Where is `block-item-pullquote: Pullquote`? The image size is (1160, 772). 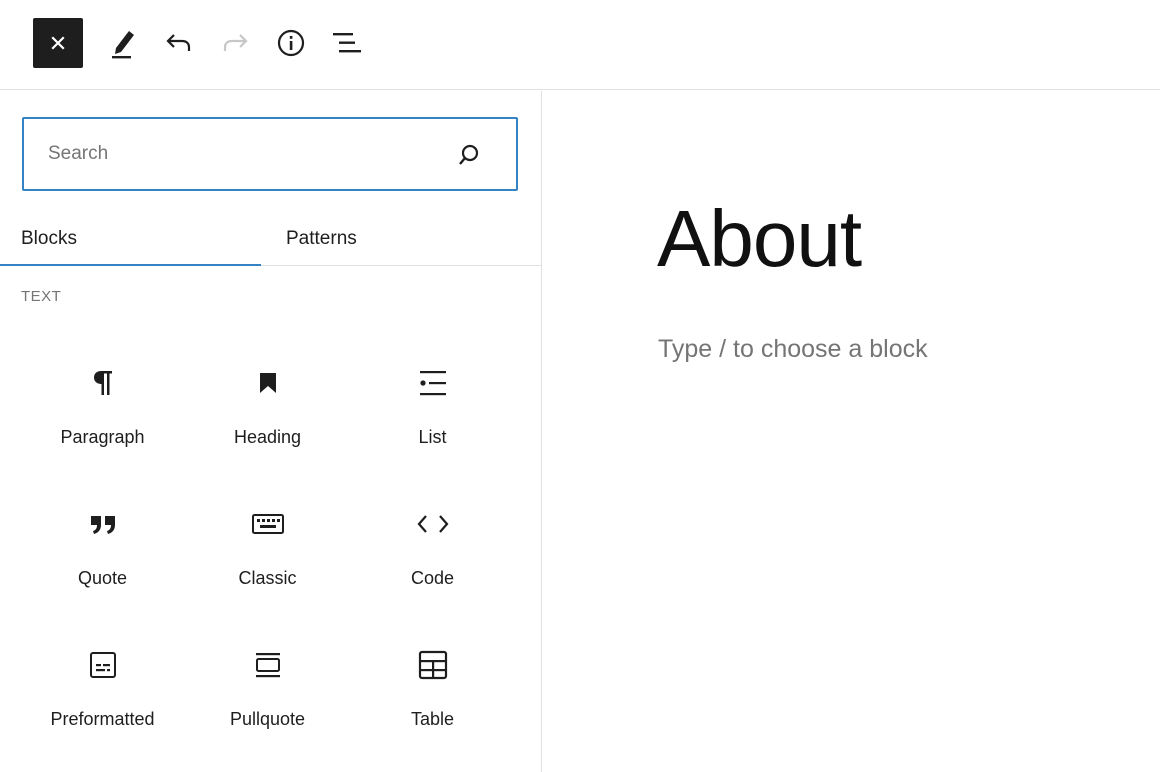
block-item-pullquote: Pullquote is located at coordinates (267, 693).